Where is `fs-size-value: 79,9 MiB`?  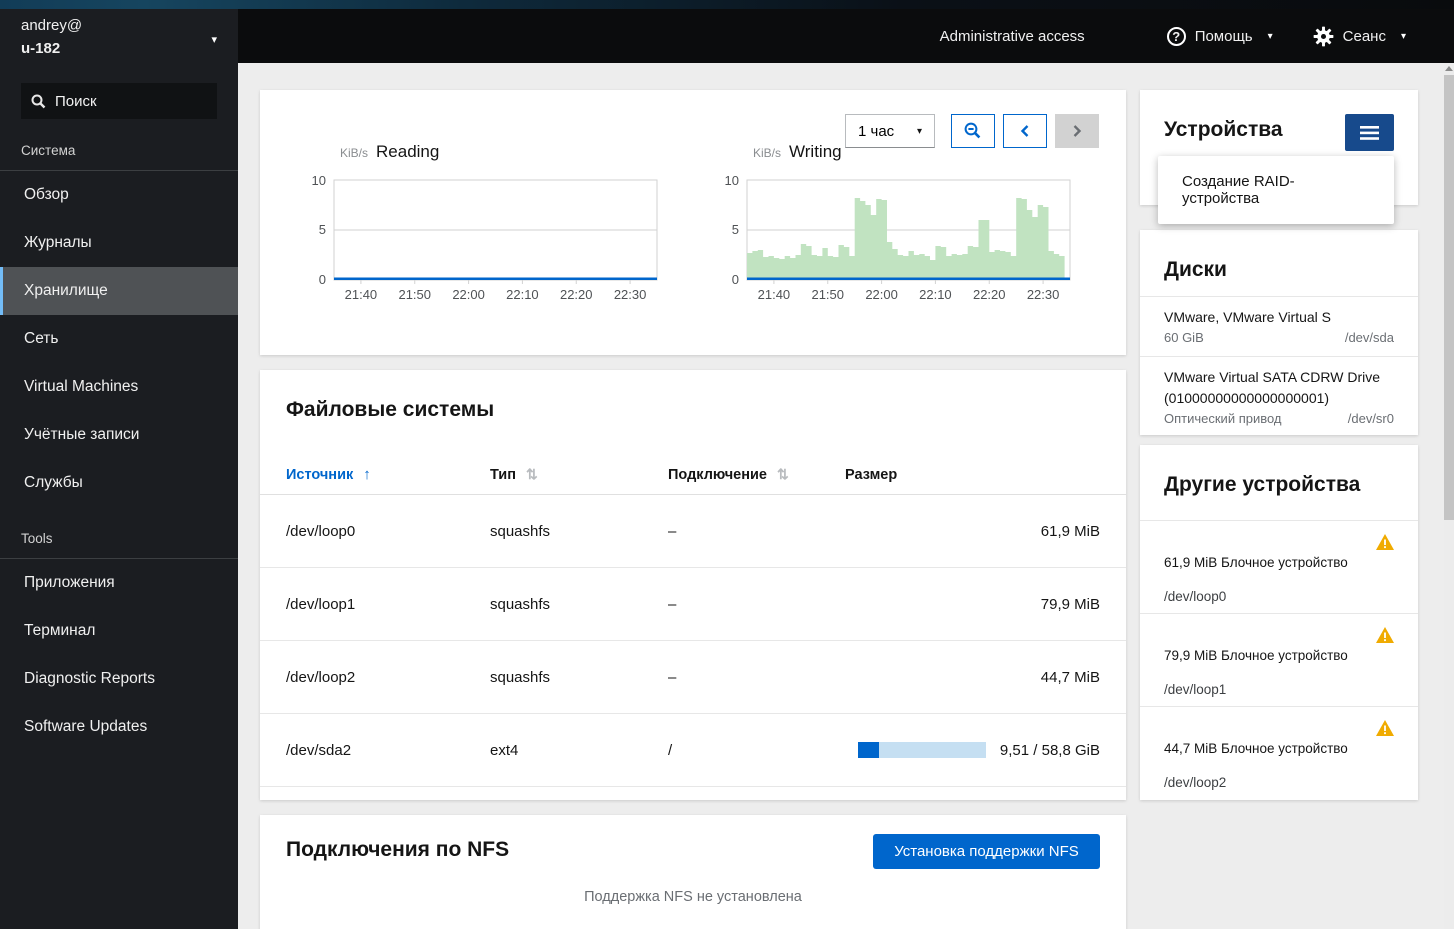 fs-size-value: 79,9 MiB is located at coordinates (1070, 604).